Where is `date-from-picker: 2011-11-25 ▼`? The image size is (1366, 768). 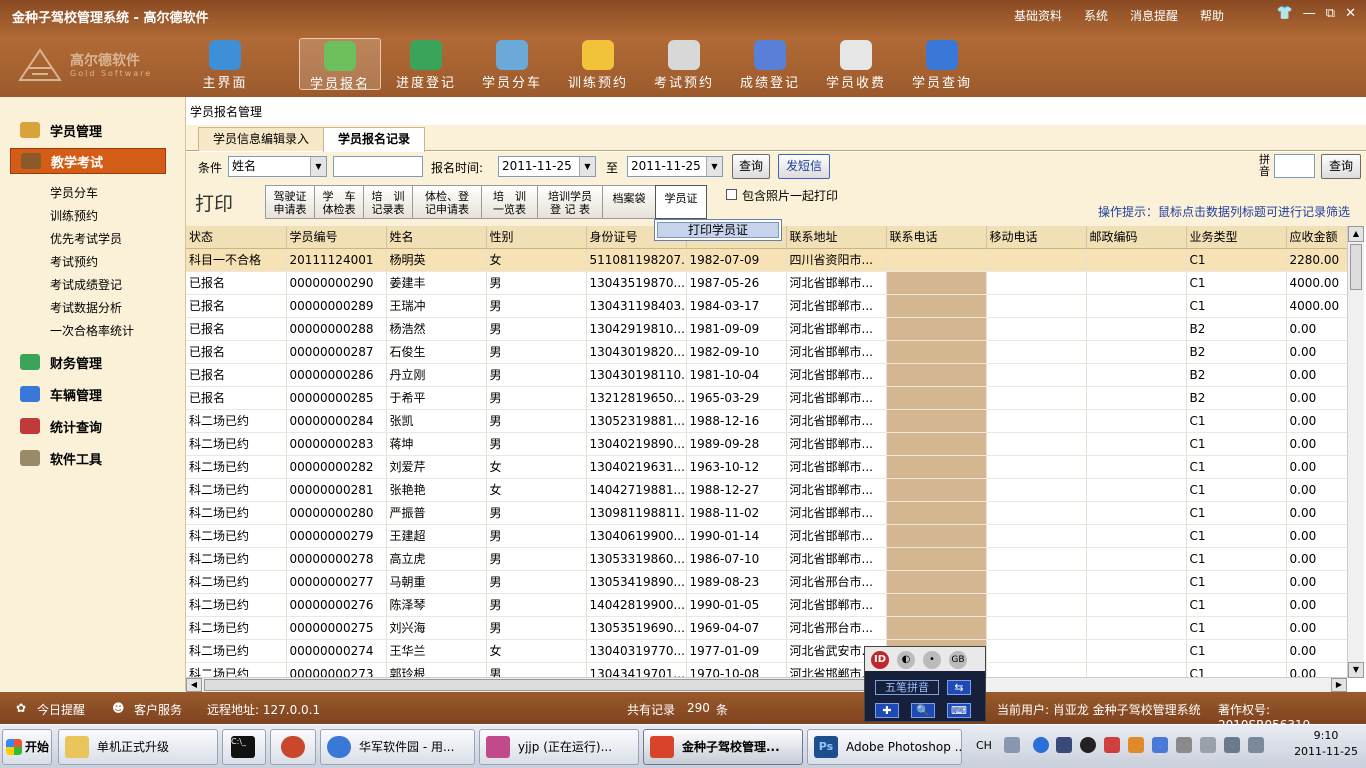 date-from-picker: 2011-11-25 ▼ is located at coordinates (547, 166).